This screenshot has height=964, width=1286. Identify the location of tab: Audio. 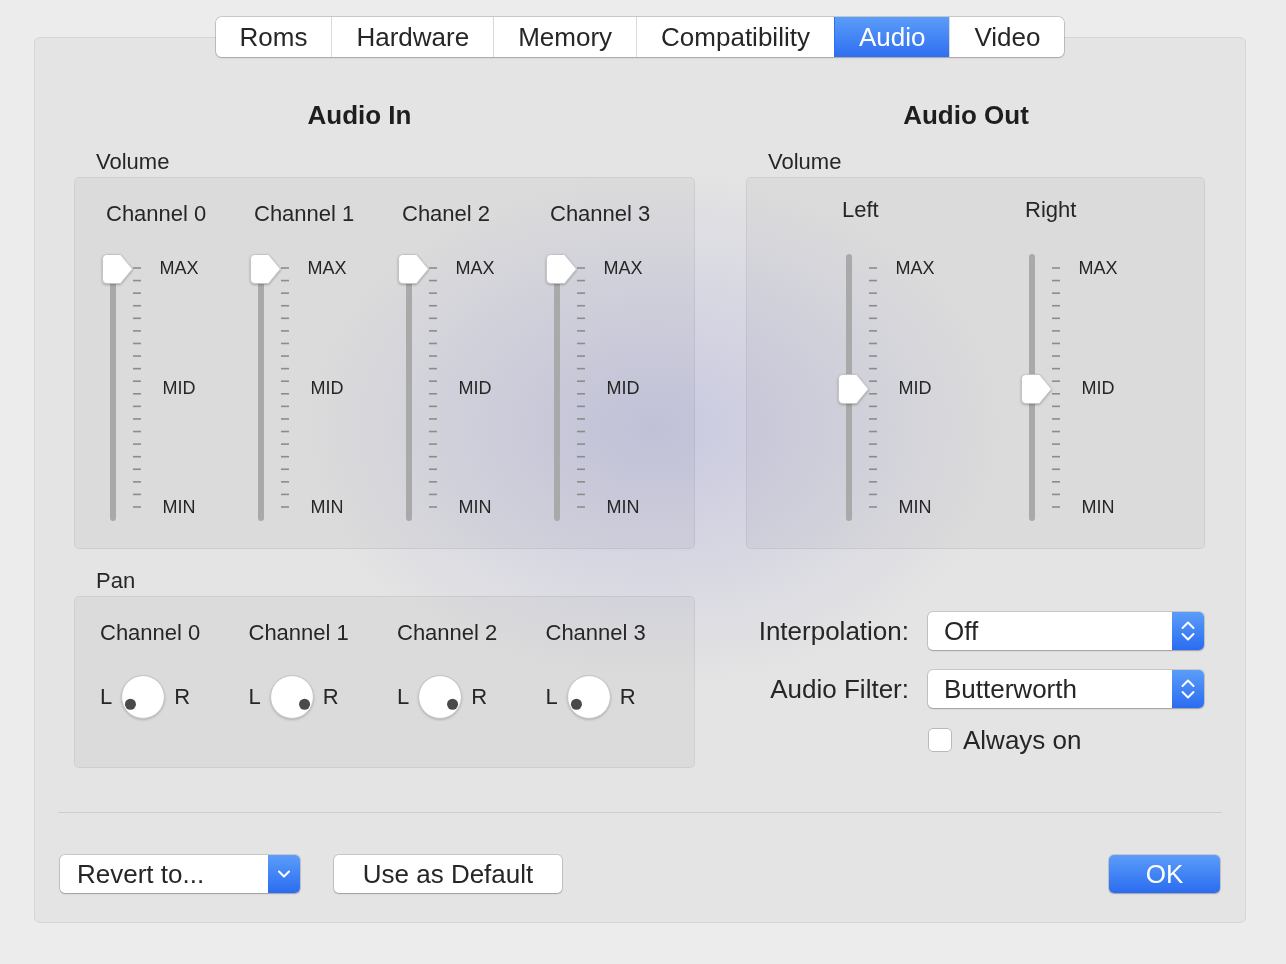
(891, 37).